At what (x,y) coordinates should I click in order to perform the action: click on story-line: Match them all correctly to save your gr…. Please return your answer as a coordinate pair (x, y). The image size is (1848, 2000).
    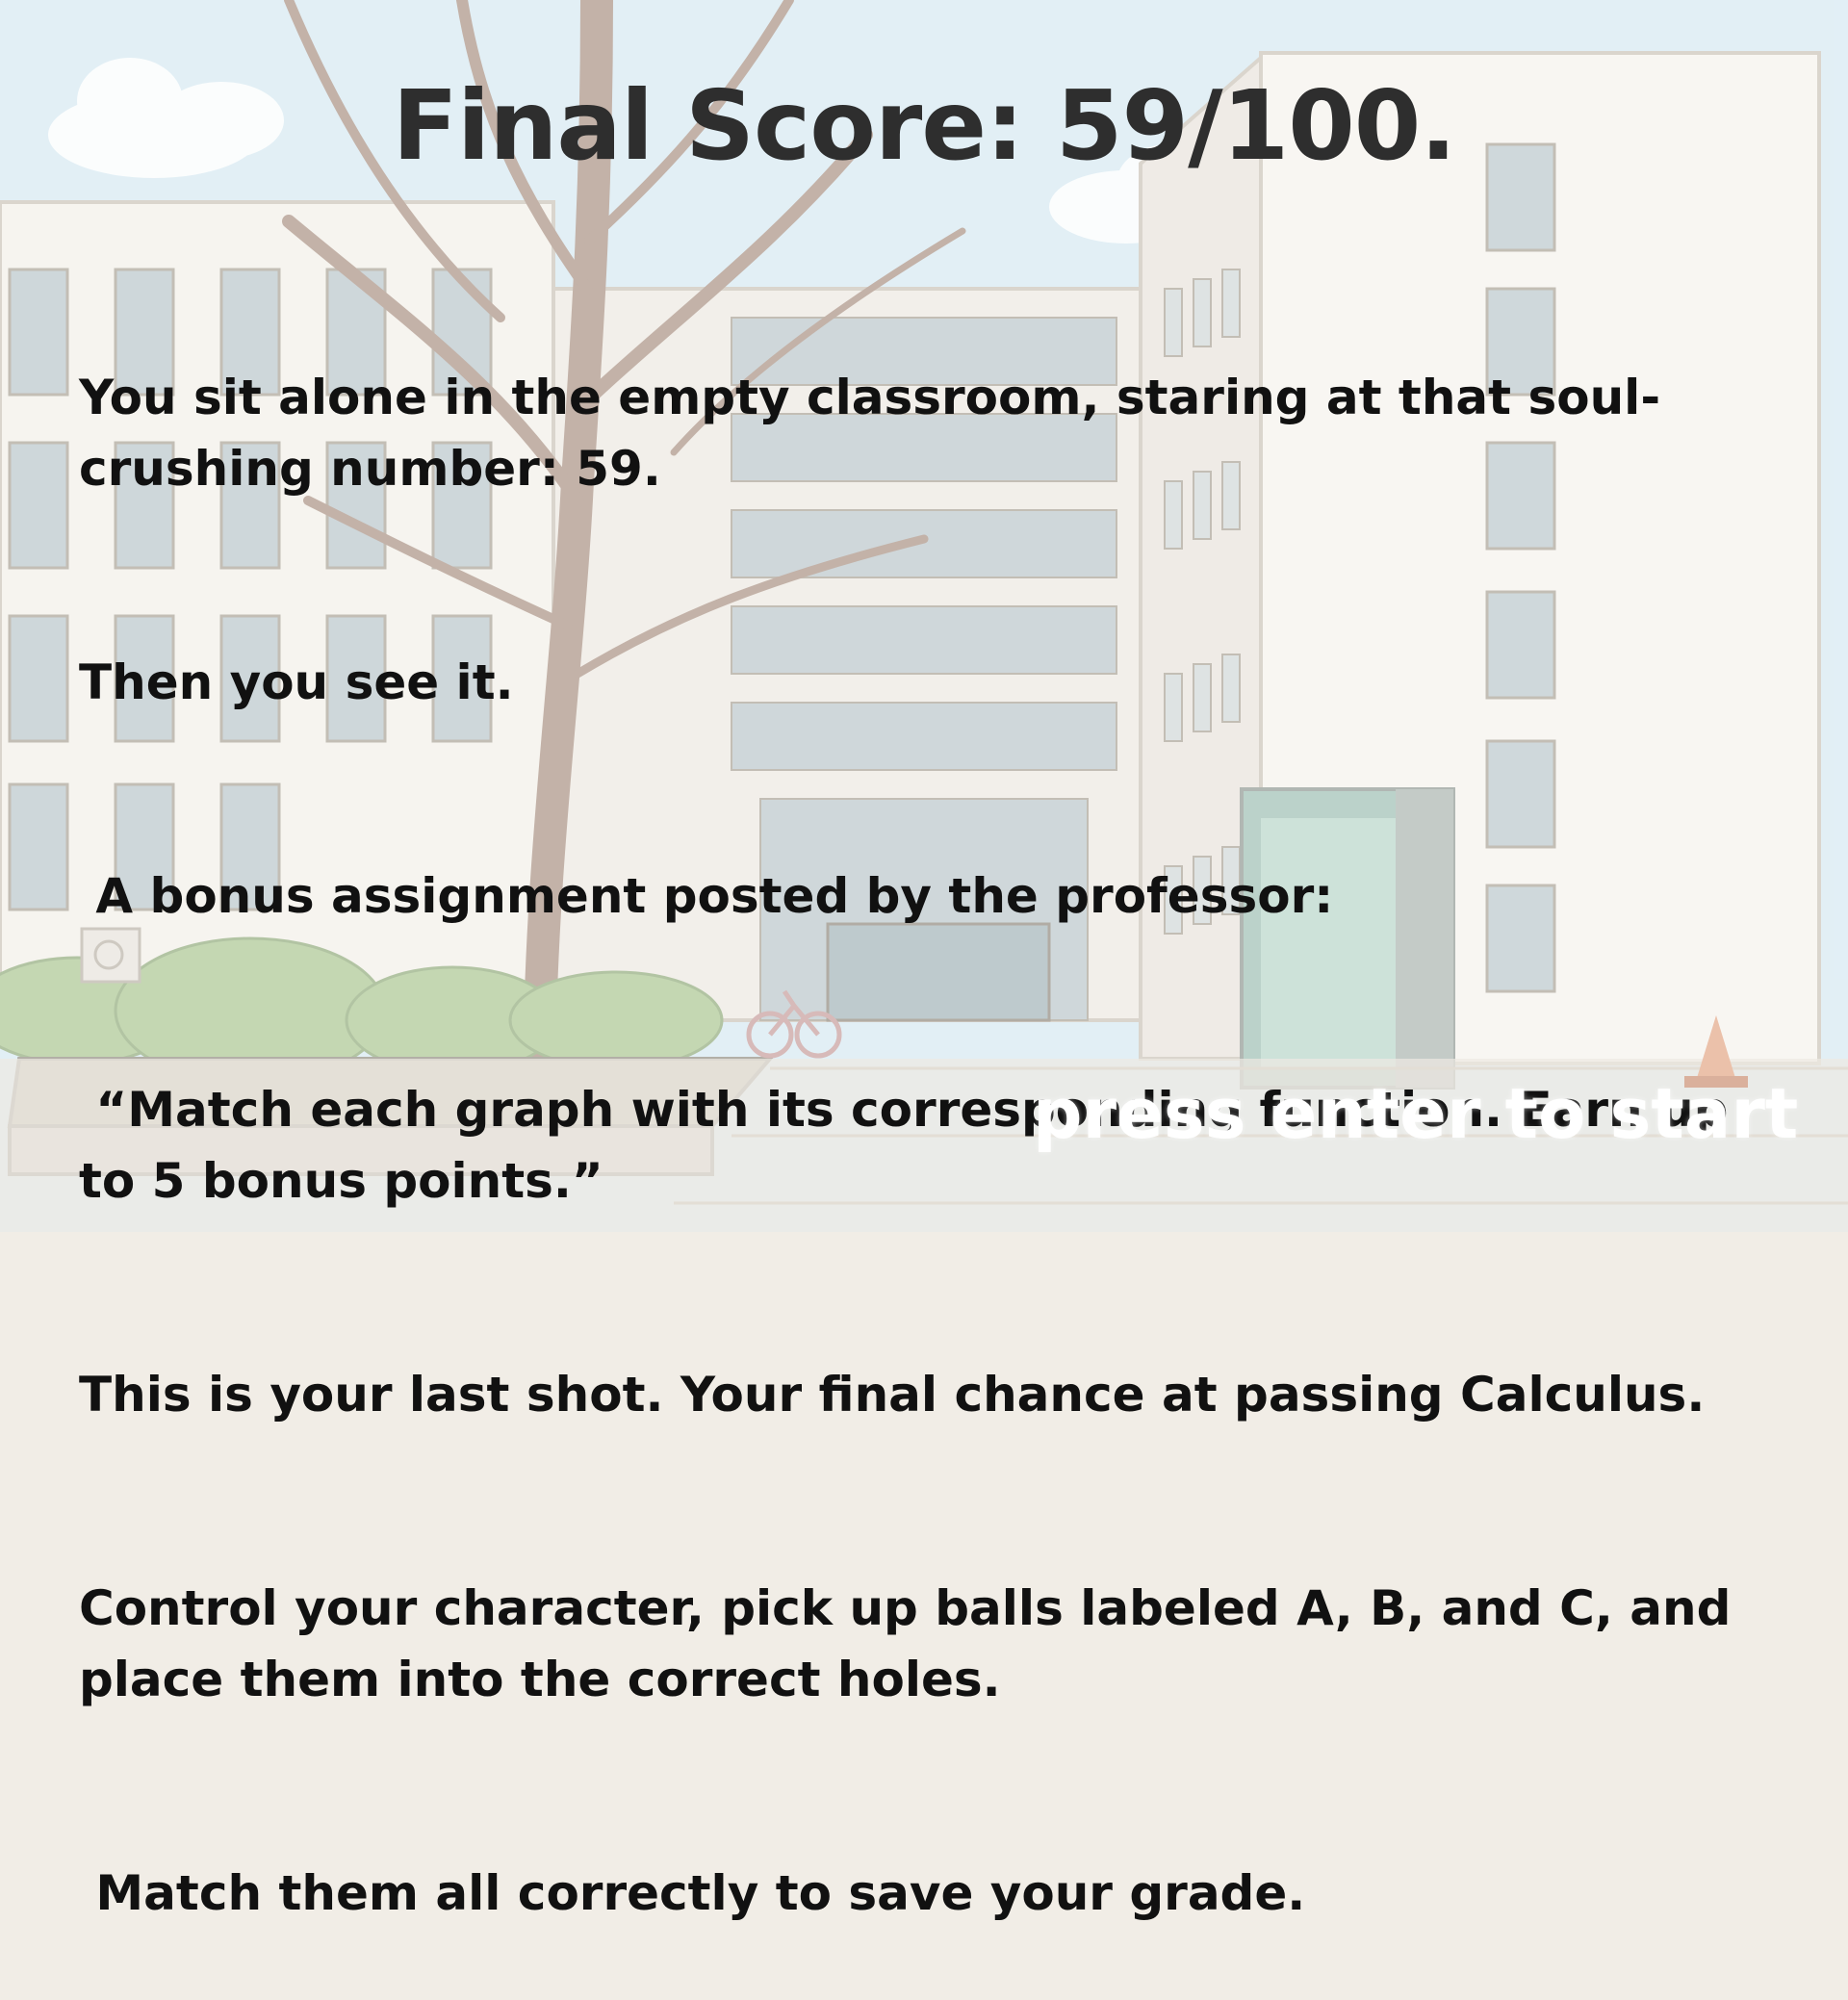
    Looking at the image, I should click on (692, 1893).